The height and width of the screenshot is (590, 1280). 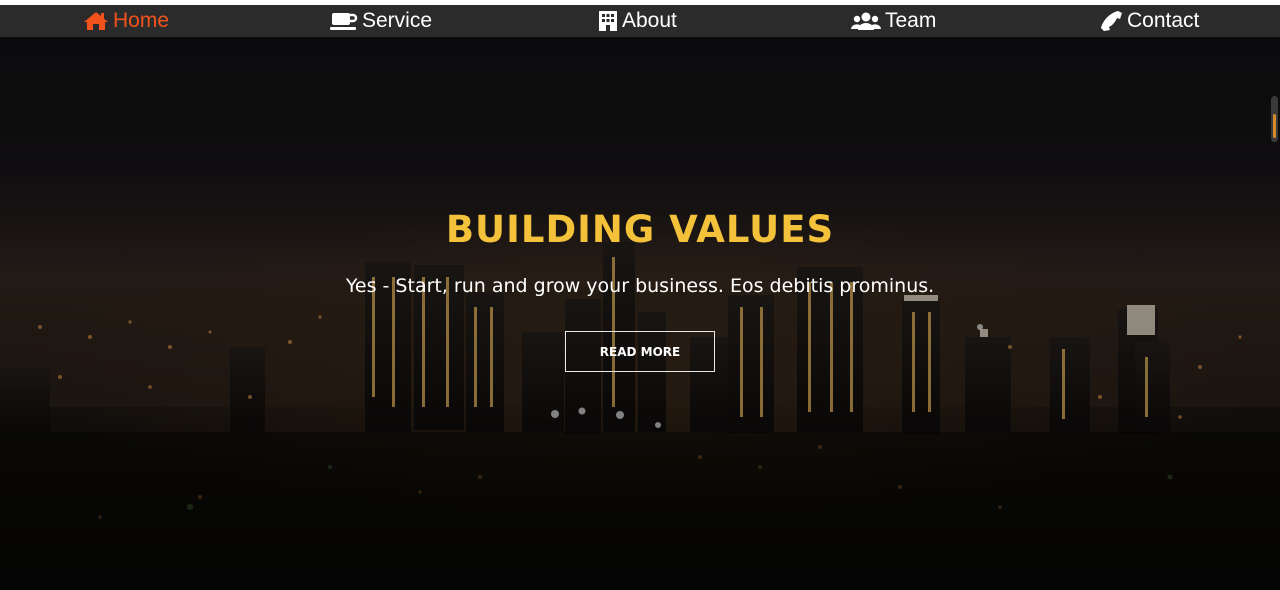 What do you see at coordinates (608, 21) in the screenshot?
I see `building-icon` at bounding box center [608, 21].